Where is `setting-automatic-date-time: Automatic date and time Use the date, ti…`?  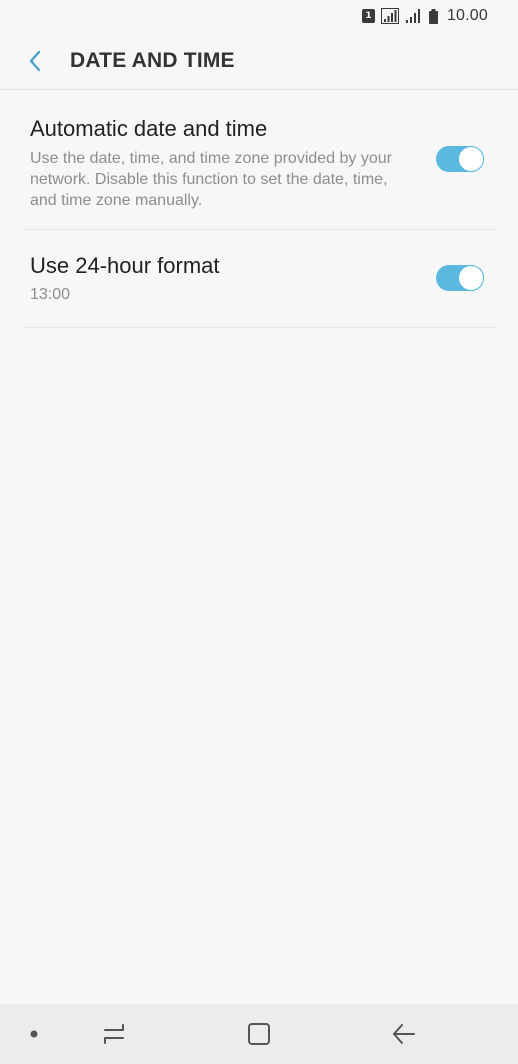 setting-automatic-date-time: Automatic date and time Use the date, ti… is located at coordinates (260, 160).